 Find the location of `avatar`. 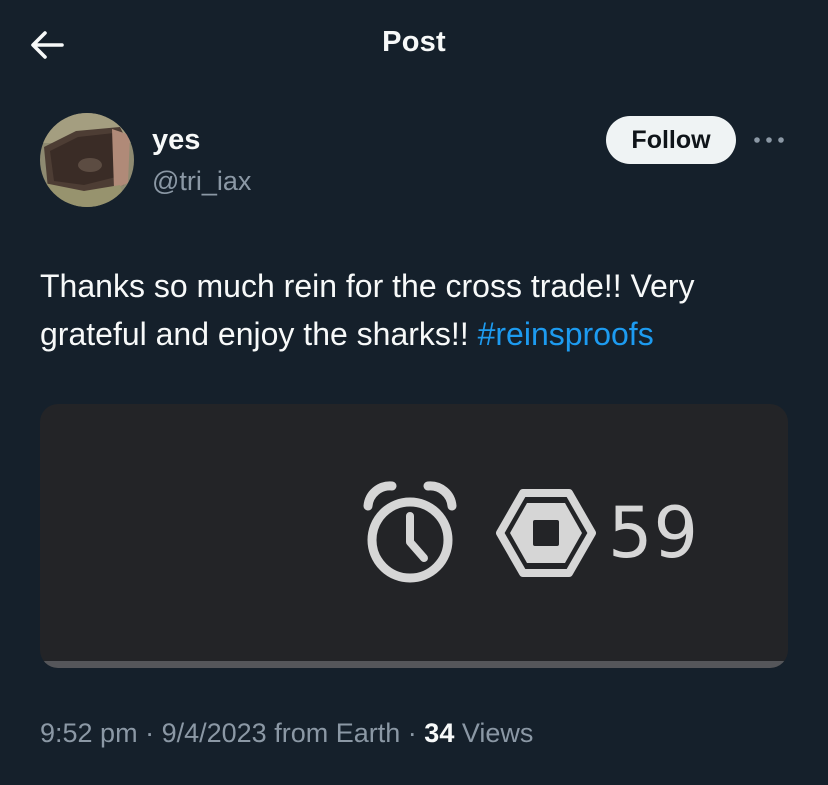

avatar is located at coordinates (87, 160).